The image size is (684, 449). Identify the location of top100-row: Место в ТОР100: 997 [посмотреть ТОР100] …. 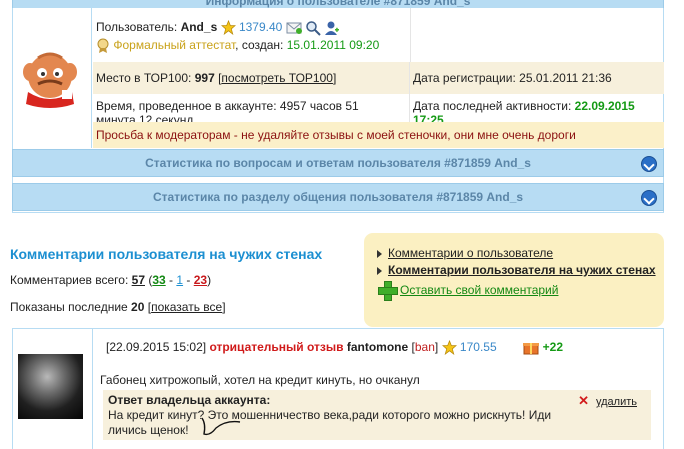
(378, 78).